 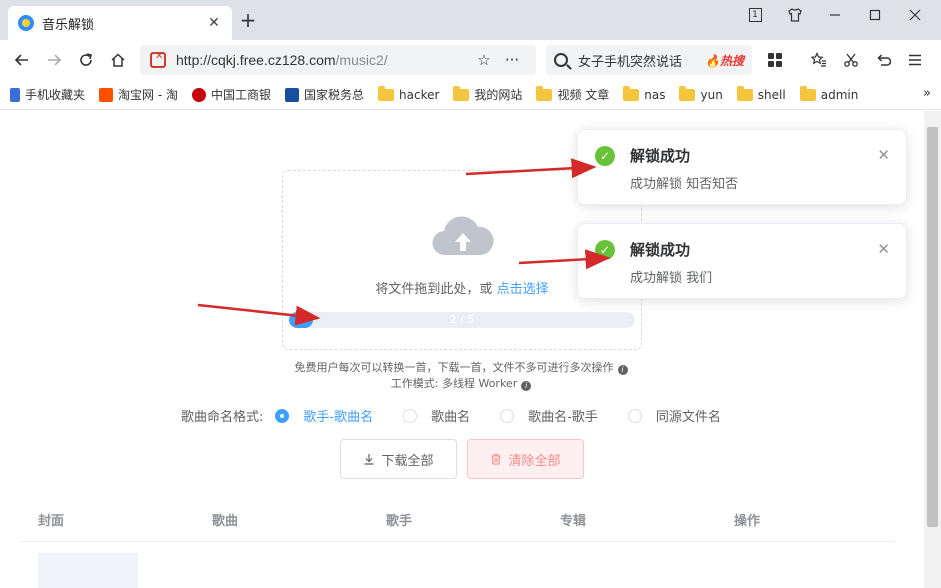 I want to click on screenshot-button, so click(x=851, y=60).